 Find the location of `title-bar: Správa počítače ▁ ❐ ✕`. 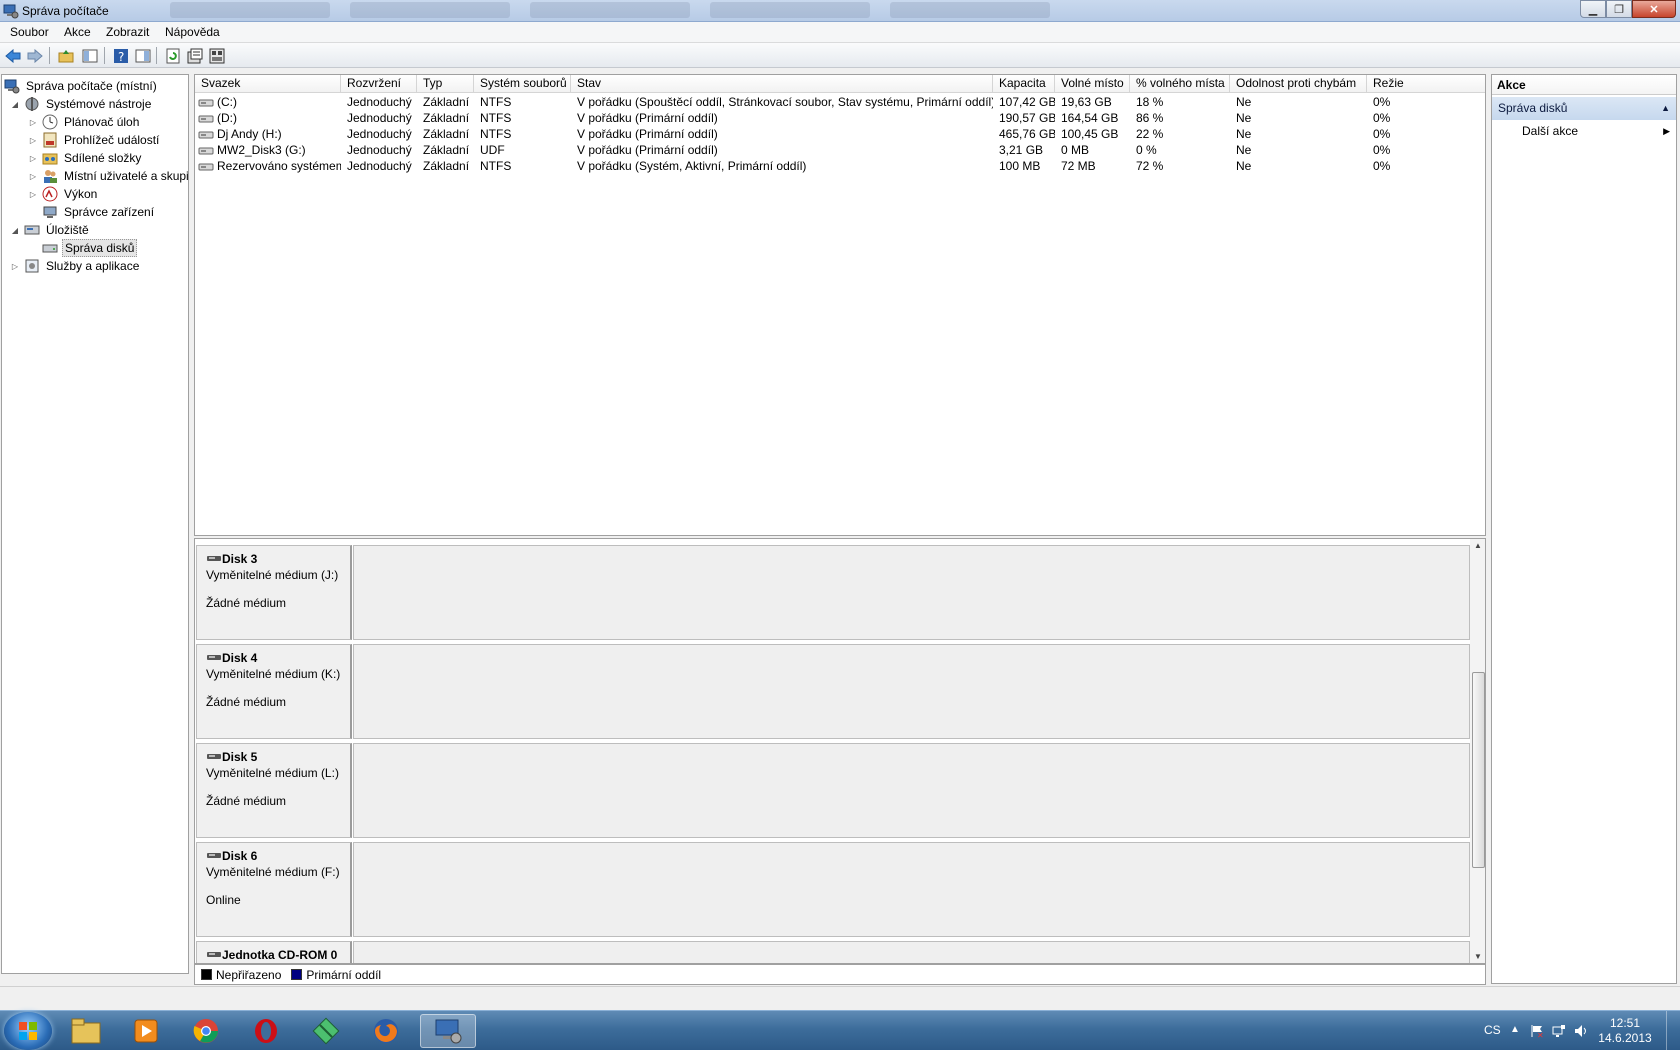

title-bar: Správa počítače ▁ ❐ ✕ is located at coordinates (840, 11).